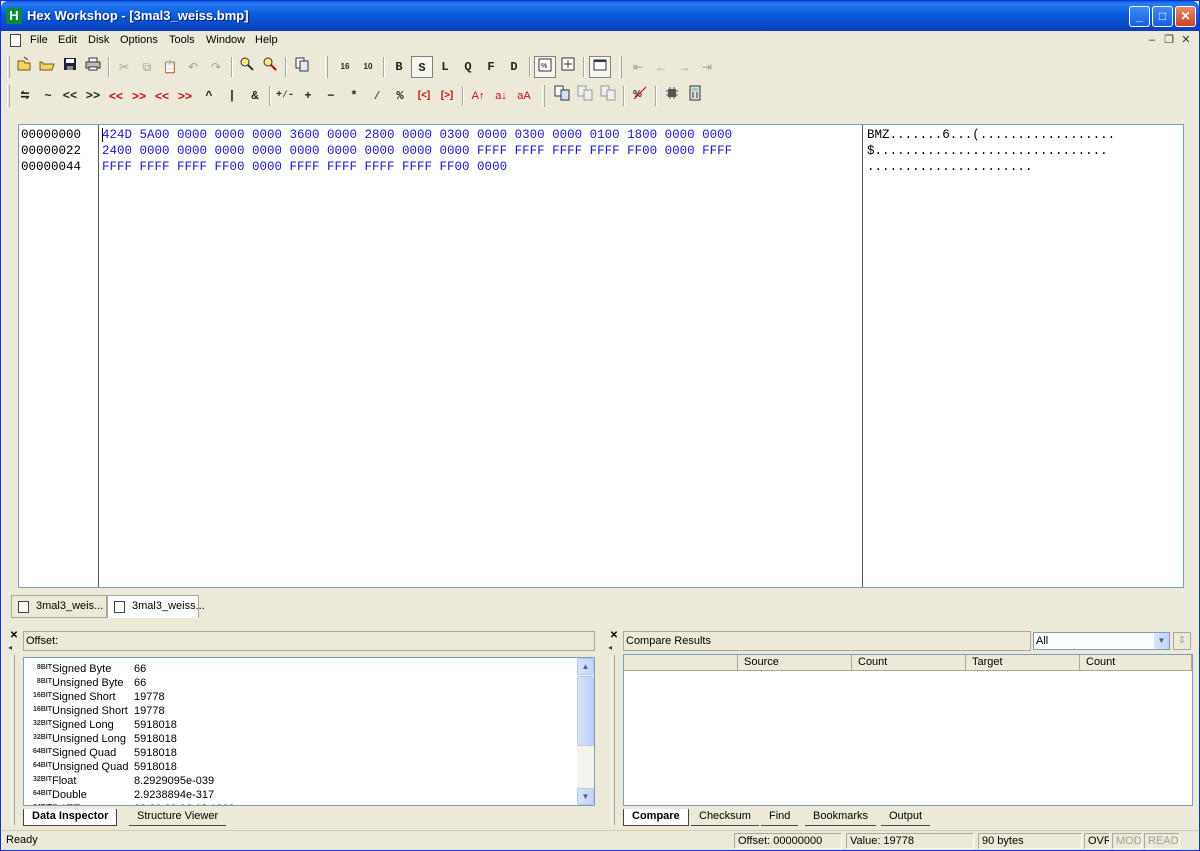  What do you see at coordinates (695, 96) in the screenshot?
I see `calculator-icon` at bounding box center [695, 96].